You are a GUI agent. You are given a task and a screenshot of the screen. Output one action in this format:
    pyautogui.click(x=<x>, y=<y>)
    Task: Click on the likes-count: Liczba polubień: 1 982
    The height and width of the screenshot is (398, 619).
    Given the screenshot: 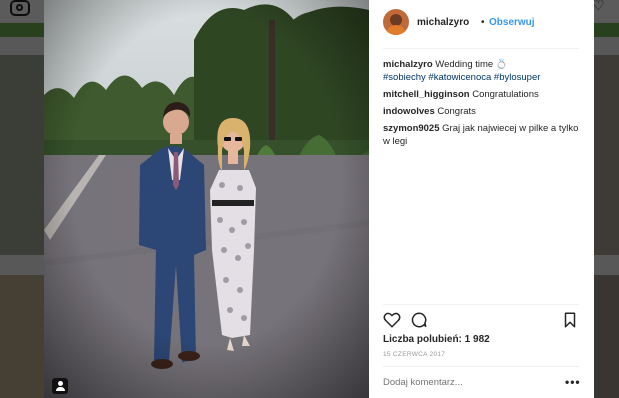 What is the action you would take?
    pyautogui.click(x=436, y=339)
    